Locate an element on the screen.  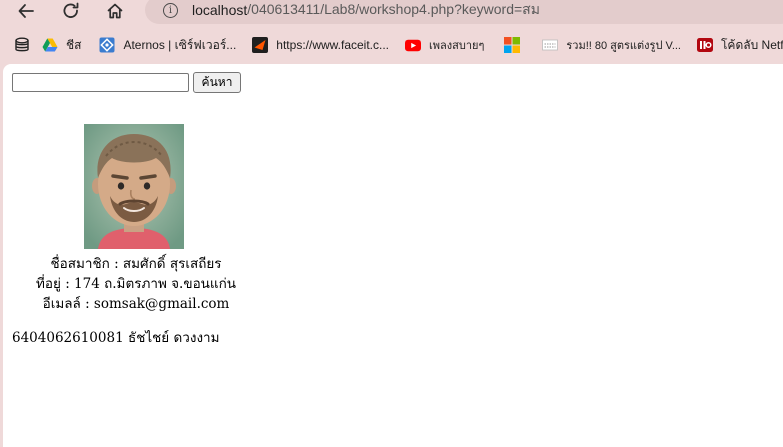
reload-icon is located at coordinates (71, 10).